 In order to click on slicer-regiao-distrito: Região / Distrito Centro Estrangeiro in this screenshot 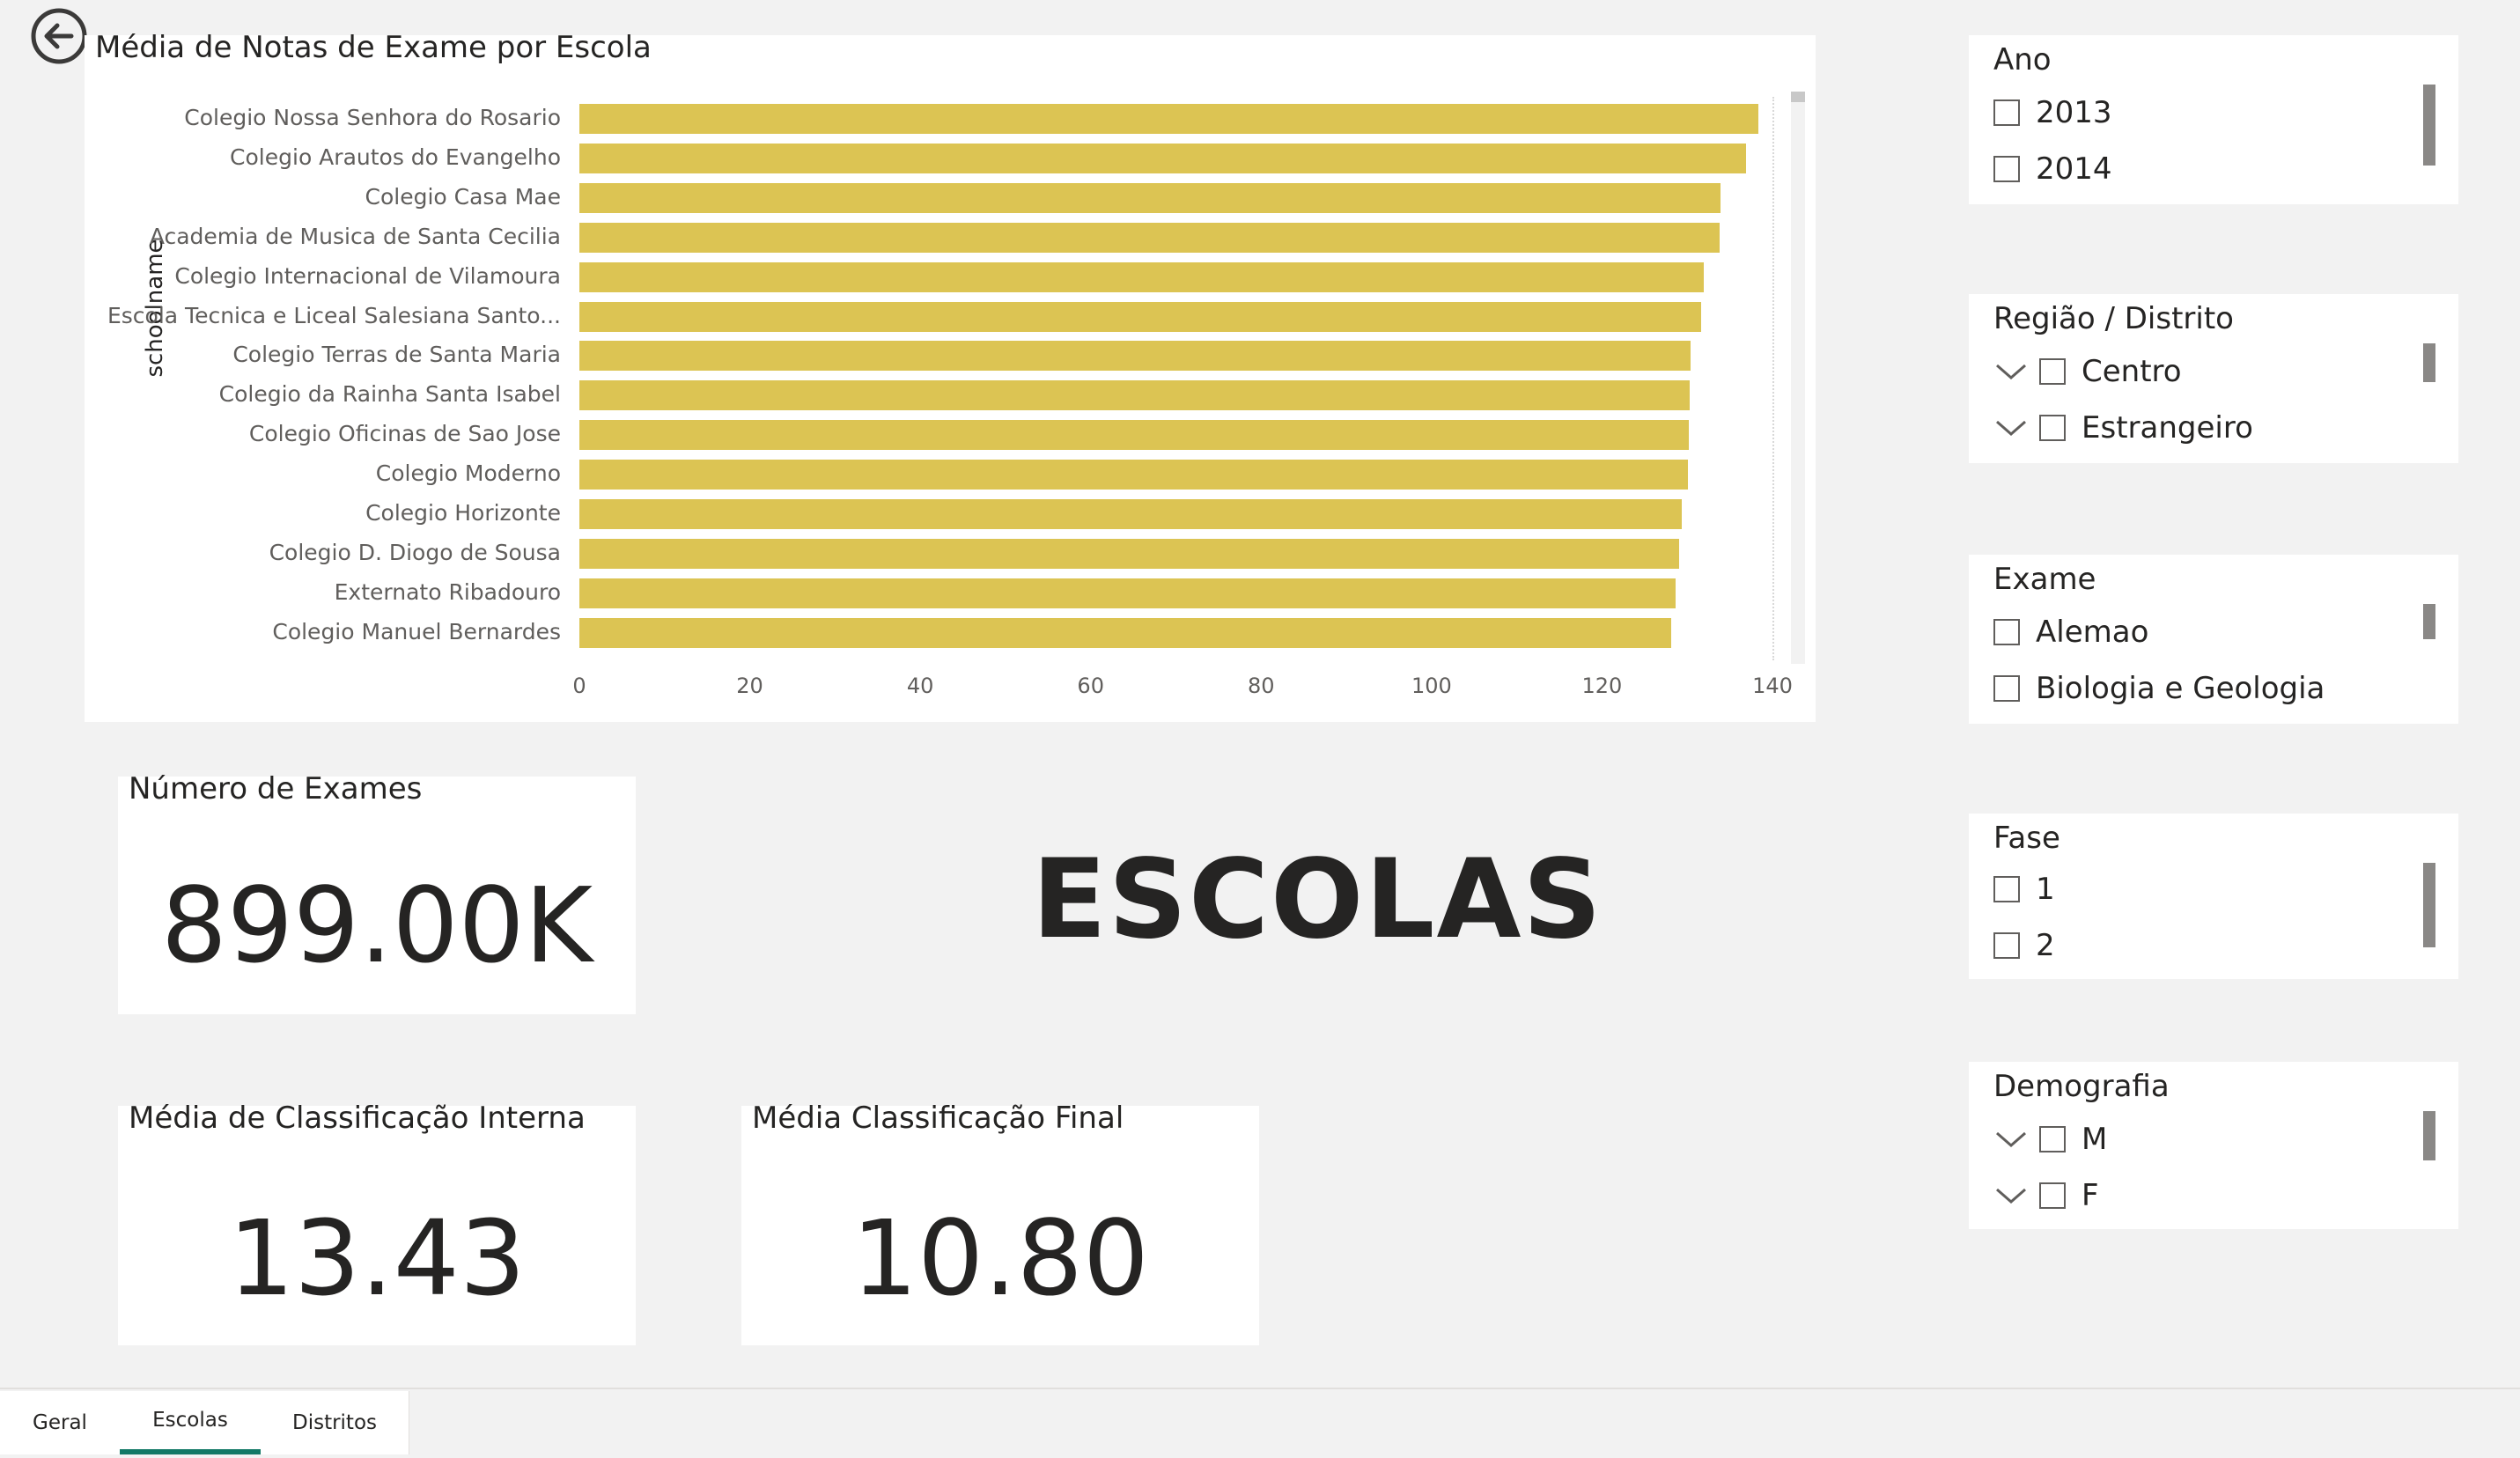, I will do `click(2213, 378)`.